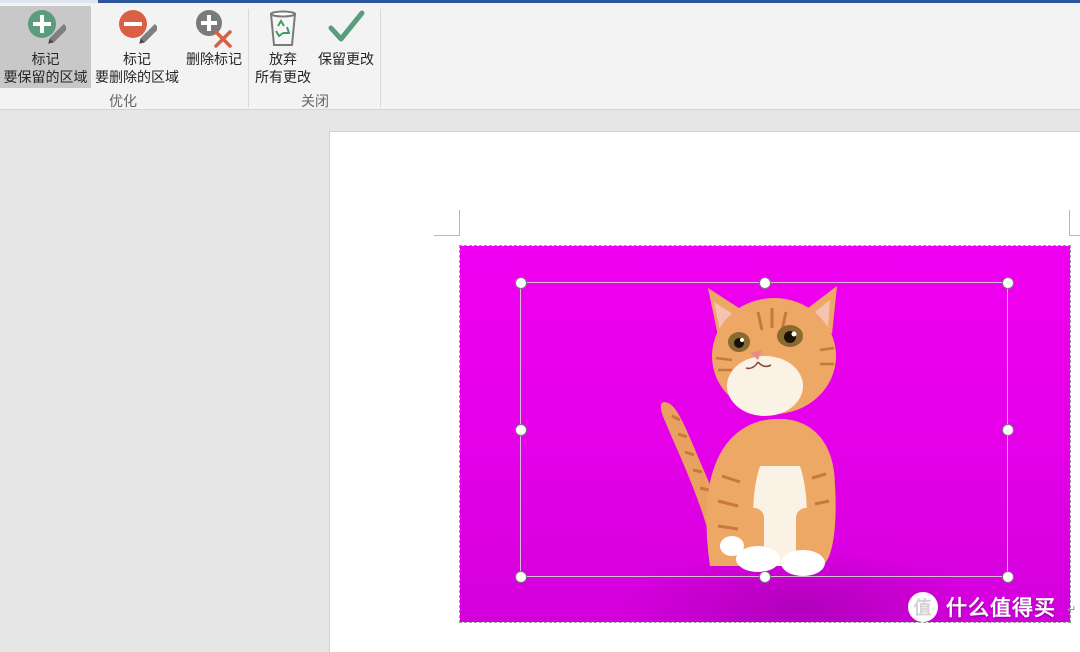 The height and width of the screenshot is (652, 1080). What do you see at coordinates (283, 28) in the screenshot?
I see `recycle-bin-icon` at bounding box center [283, 28].